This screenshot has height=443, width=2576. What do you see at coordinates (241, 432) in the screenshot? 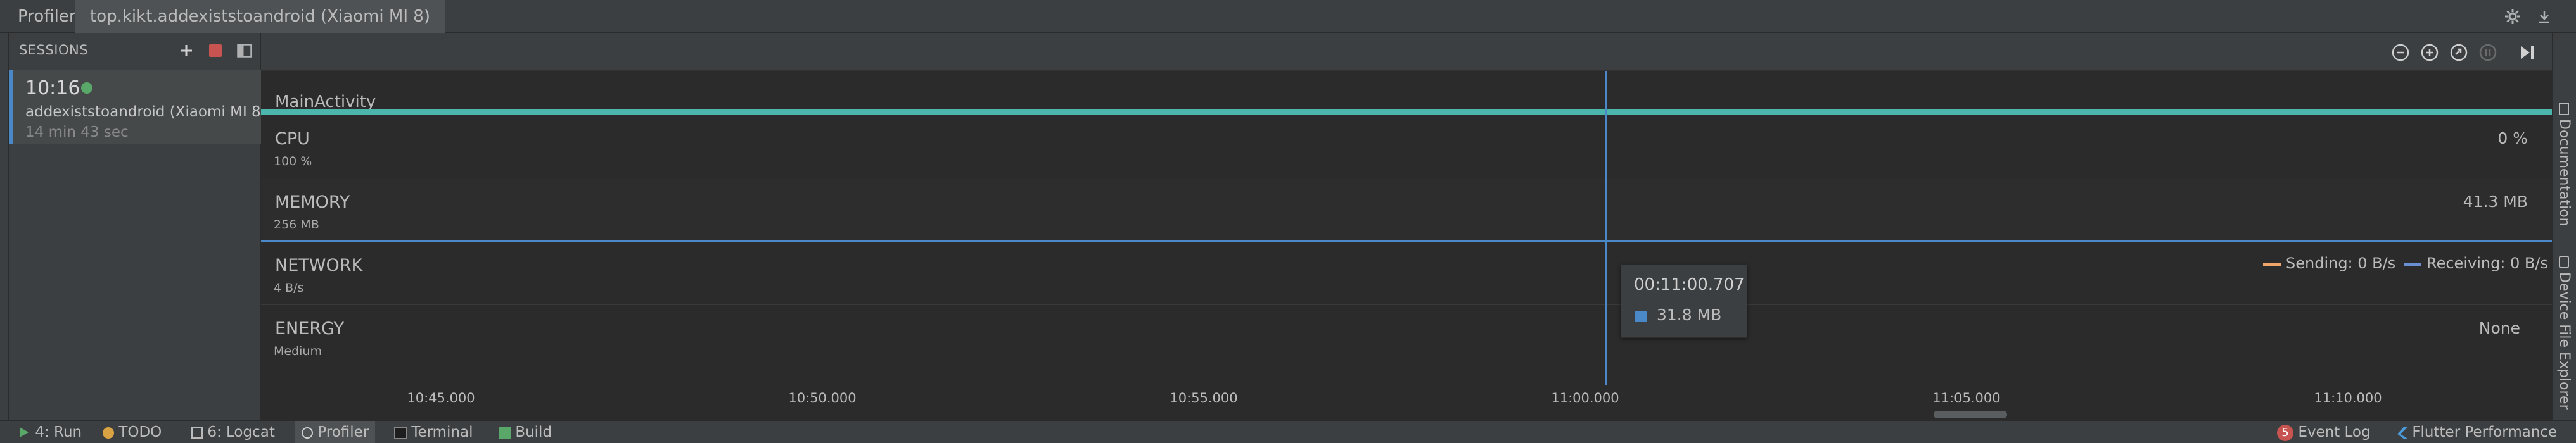
I see `logcat-label: 6: Logcat` at bounding box center [241, 432].